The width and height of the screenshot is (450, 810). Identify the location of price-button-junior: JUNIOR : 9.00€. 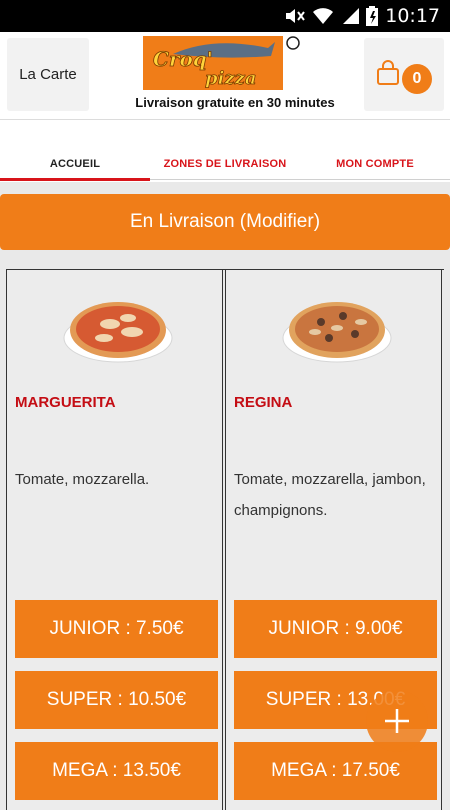
(335, 629).